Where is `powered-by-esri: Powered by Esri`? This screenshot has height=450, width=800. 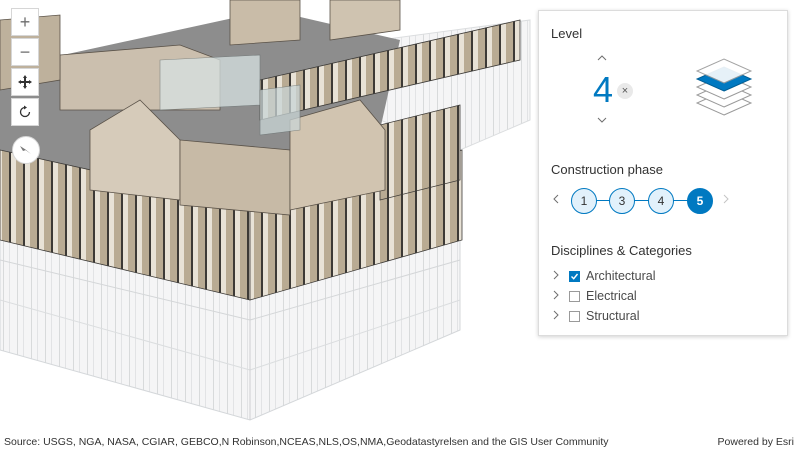 powered-by-esri: Powered by Esri is located at coordinates (756, 442).